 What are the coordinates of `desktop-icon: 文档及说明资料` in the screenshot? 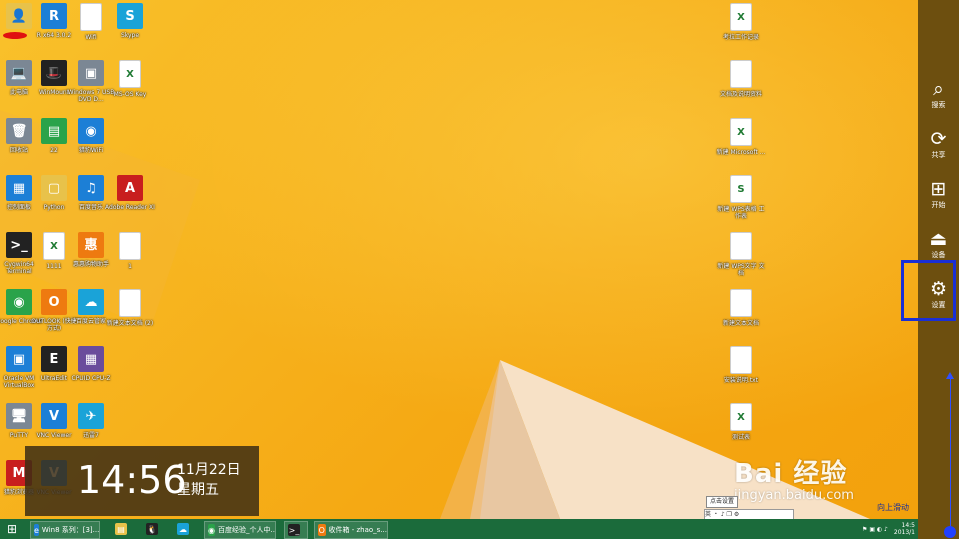 It's located at (741, 79).